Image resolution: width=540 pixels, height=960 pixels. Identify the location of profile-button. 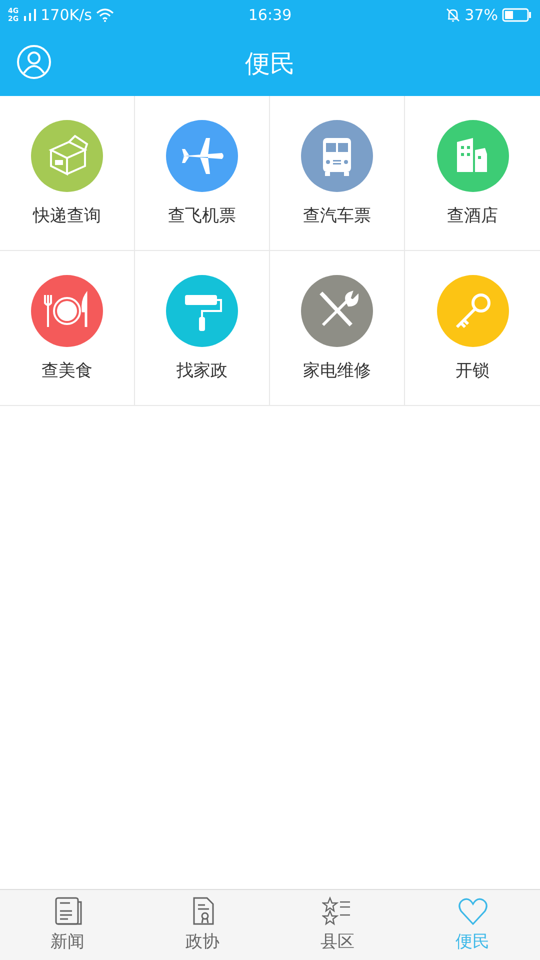
(34, 62).